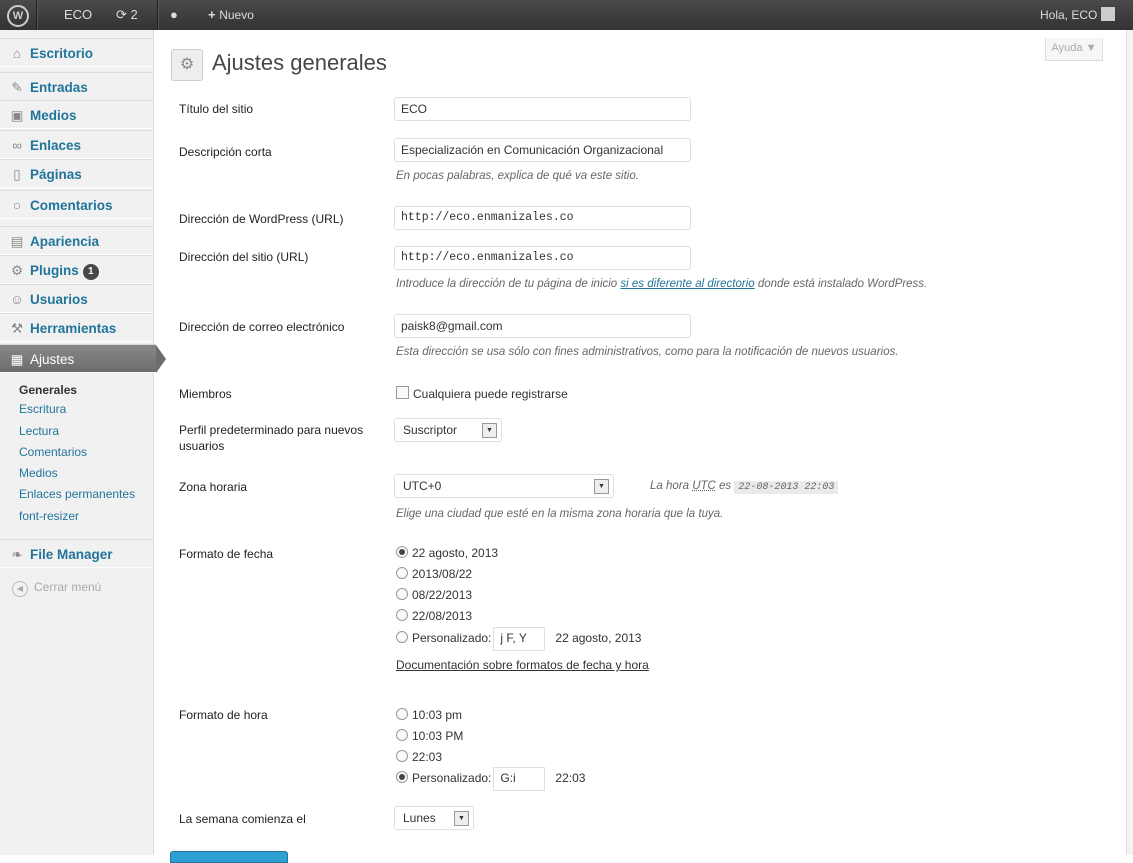 Image resolution: width=1133 pixels, height=863 pixels. I want to click on site-name-link: ECO, so click(78, 15).